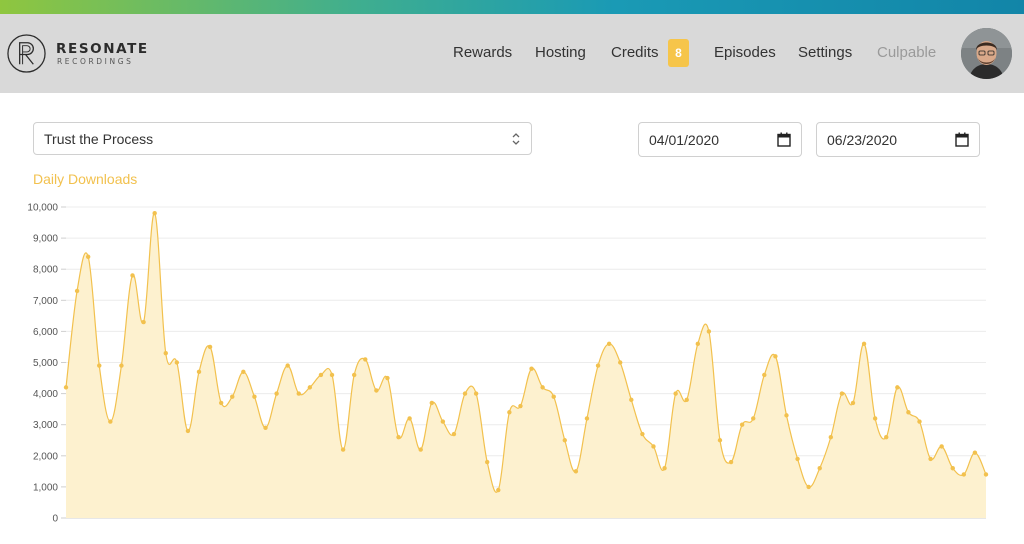 The height and width of the screenshot is (544, 1024). I want to click on podcast-select: Trust the Process, so click(282, 138).